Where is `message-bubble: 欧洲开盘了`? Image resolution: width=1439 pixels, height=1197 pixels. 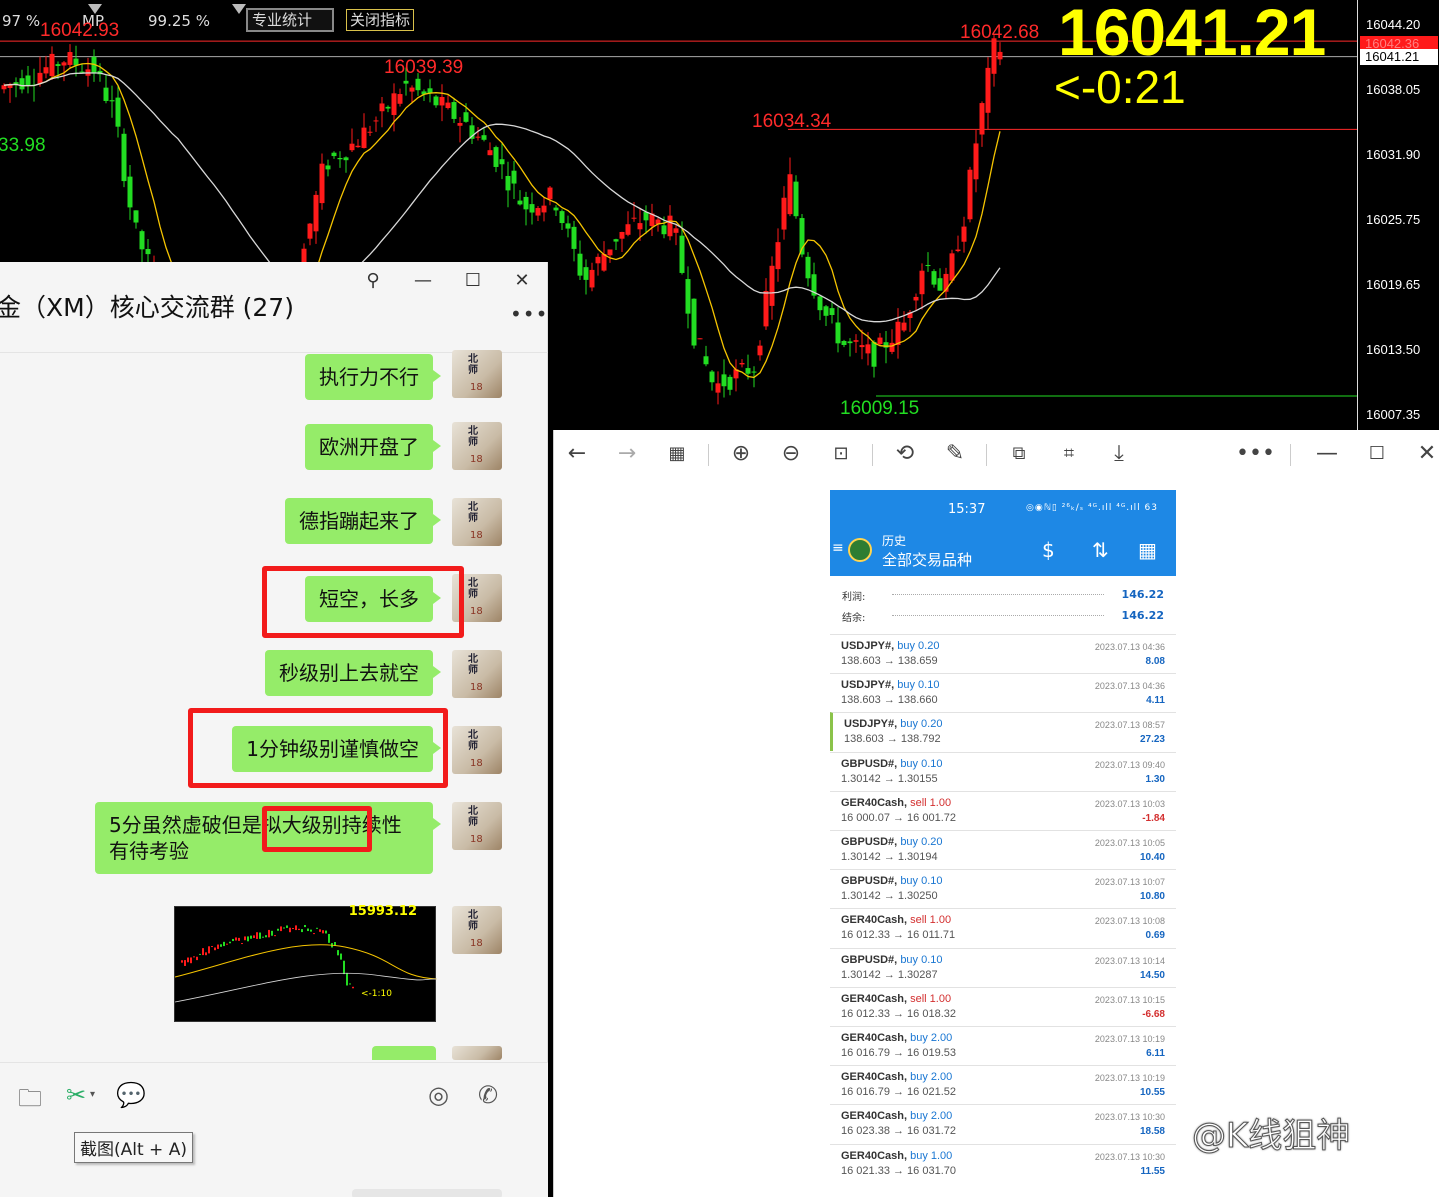
message-bubble: 欧洲开盘了 is located at coordinates (373, 447).